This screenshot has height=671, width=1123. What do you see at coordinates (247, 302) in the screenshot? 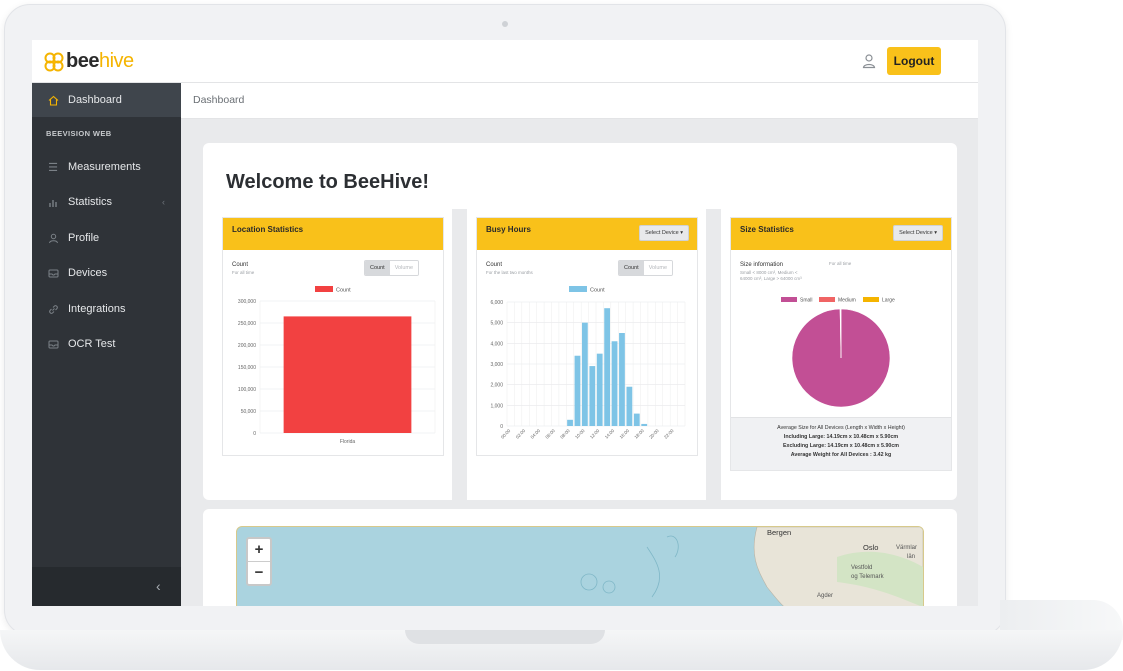
I see `y-tick-label: 300,000` at bounding box center [247, 302].